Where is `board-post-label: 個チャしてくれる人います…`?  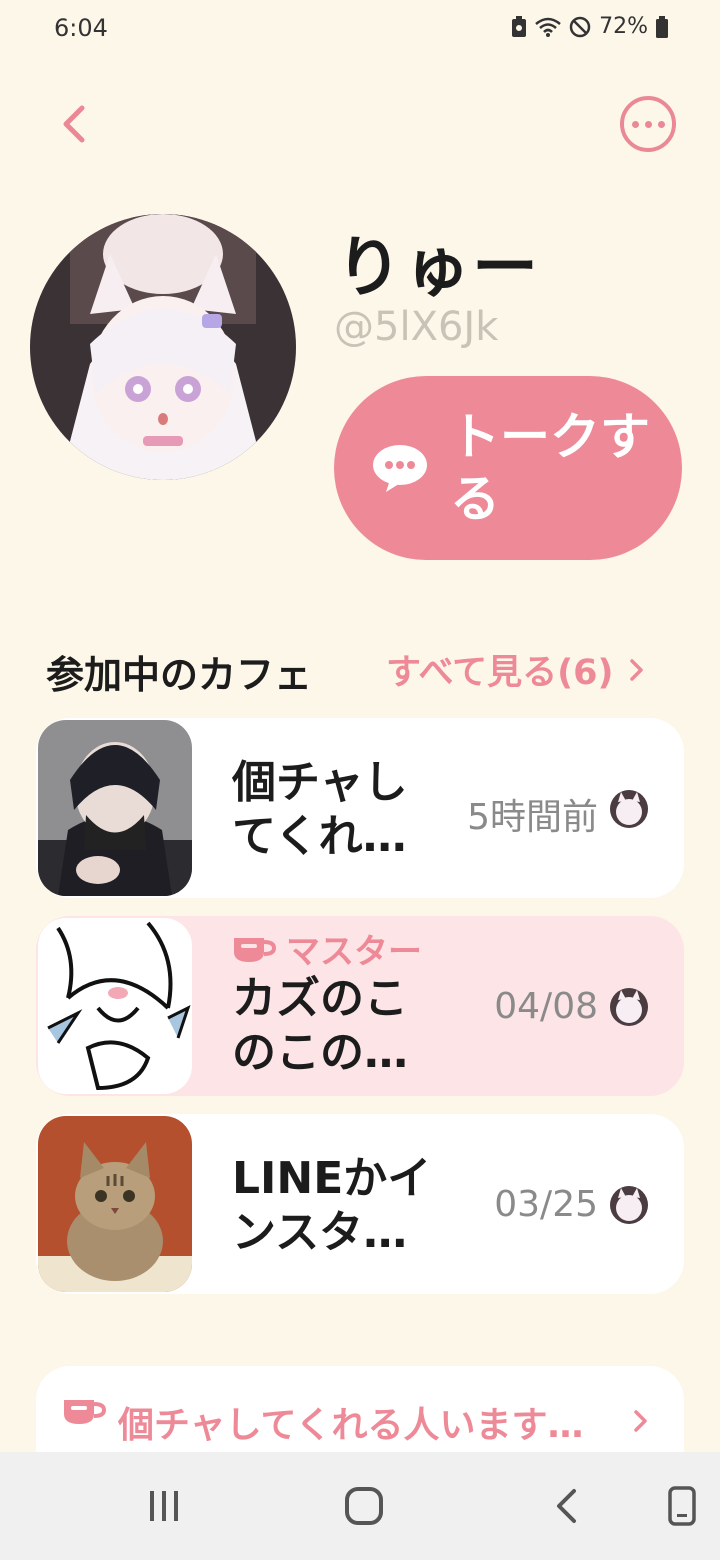
board-post-label: 個チャしてくれる人います… is located at coordinates (351, 1425).